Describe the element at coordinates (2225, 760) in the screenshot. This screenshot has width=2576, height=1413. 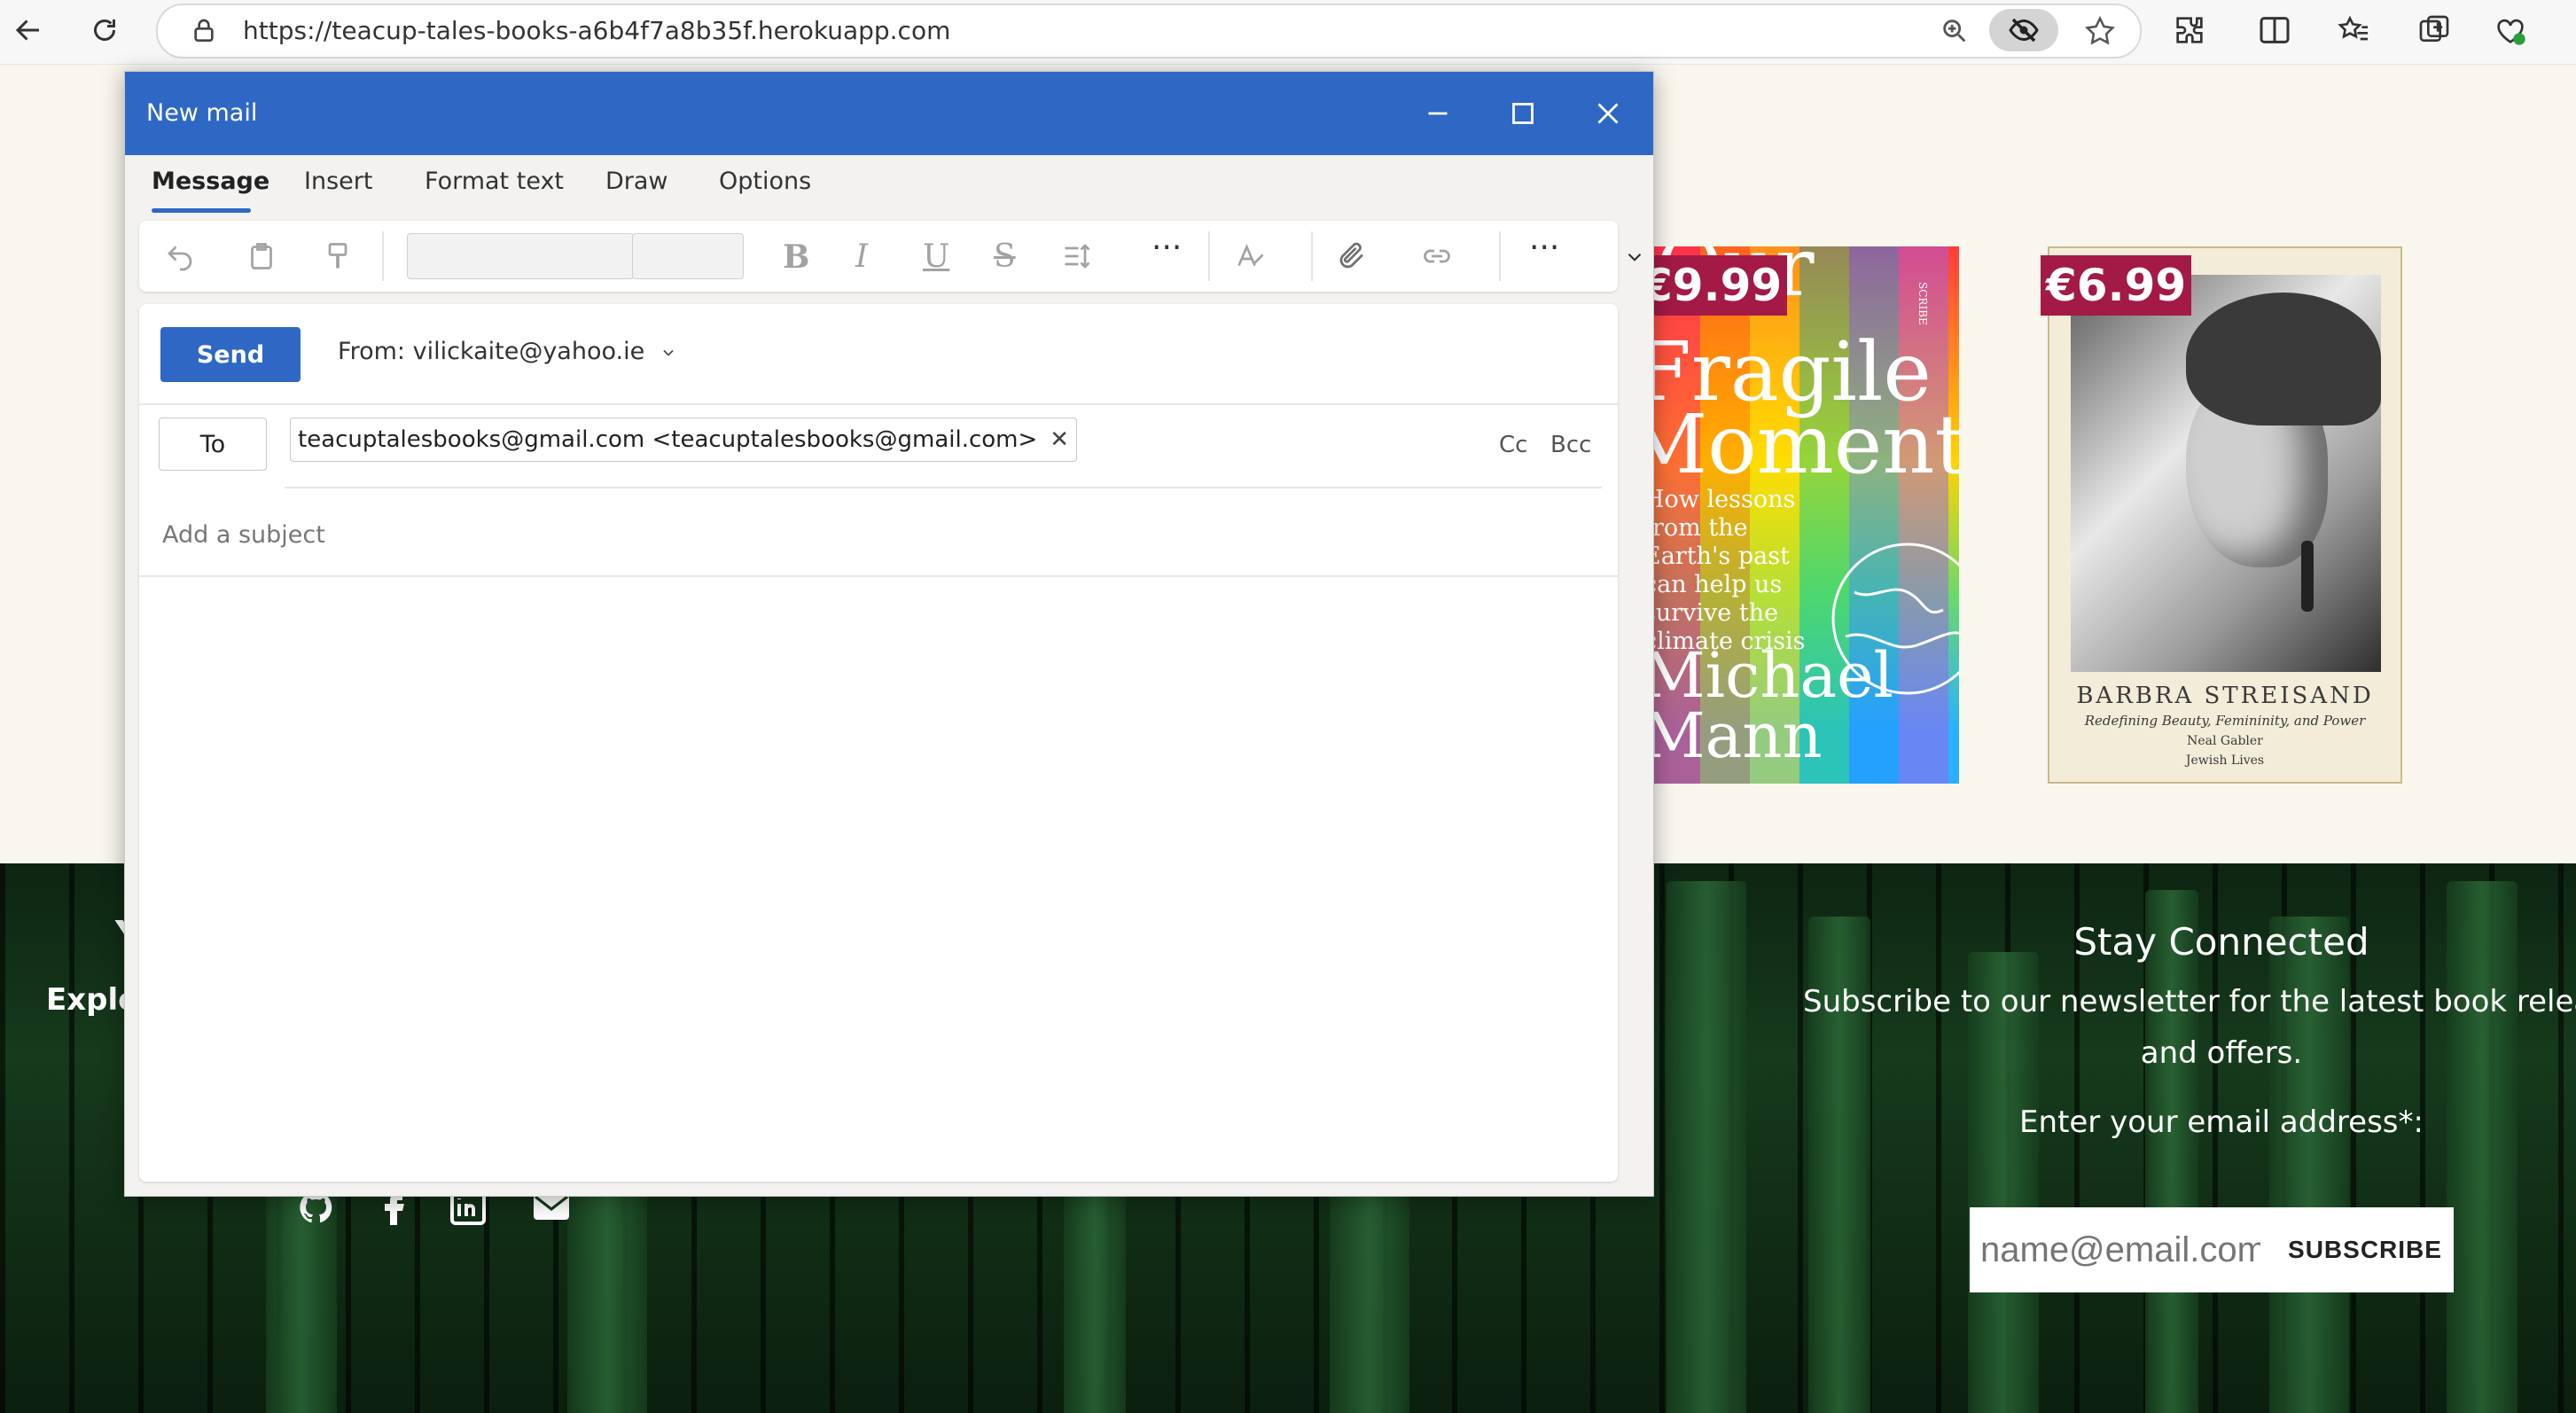
I see `book-series: Jewish Lives` at that location.